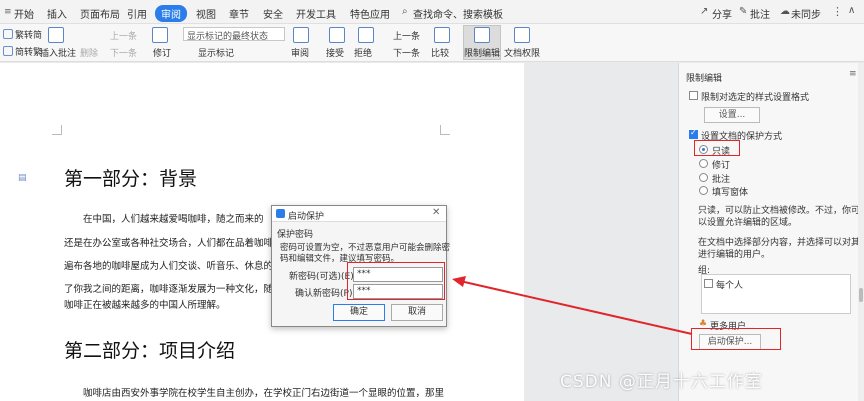  Describe the element at coordinates (417, 312) in the screenshot. I see `cancel-button: 取消` at that location.